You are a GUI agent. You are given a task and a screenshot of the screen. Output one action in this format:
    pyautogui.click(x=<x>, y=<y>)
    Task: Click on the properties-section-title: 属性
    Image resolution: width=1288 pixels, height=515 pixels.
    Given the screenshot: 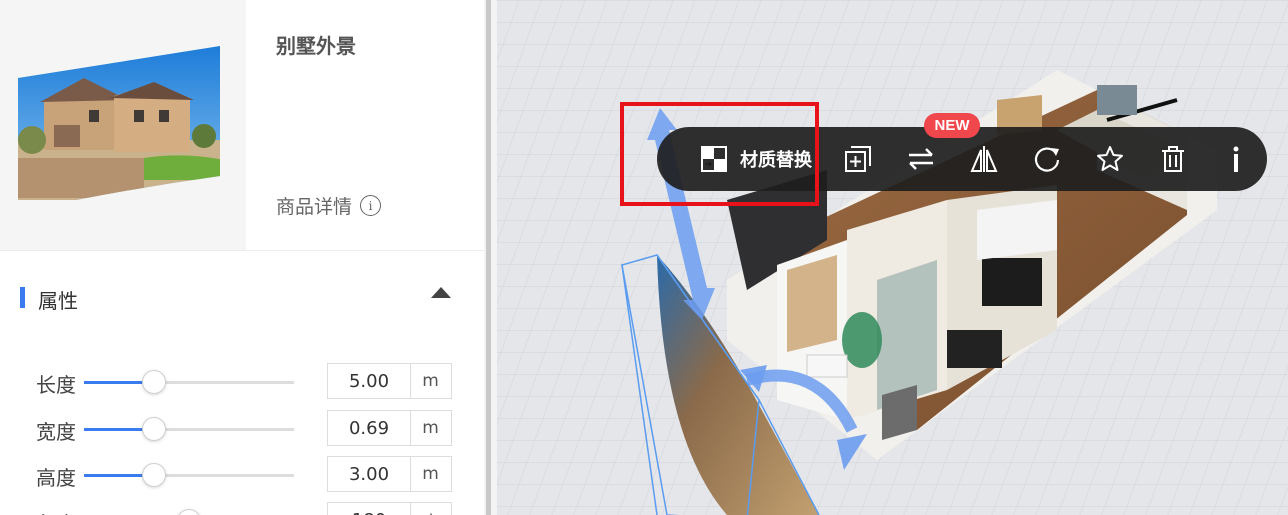 What is the action you would take?
    pyautogui.click(x=58, y=301)
    